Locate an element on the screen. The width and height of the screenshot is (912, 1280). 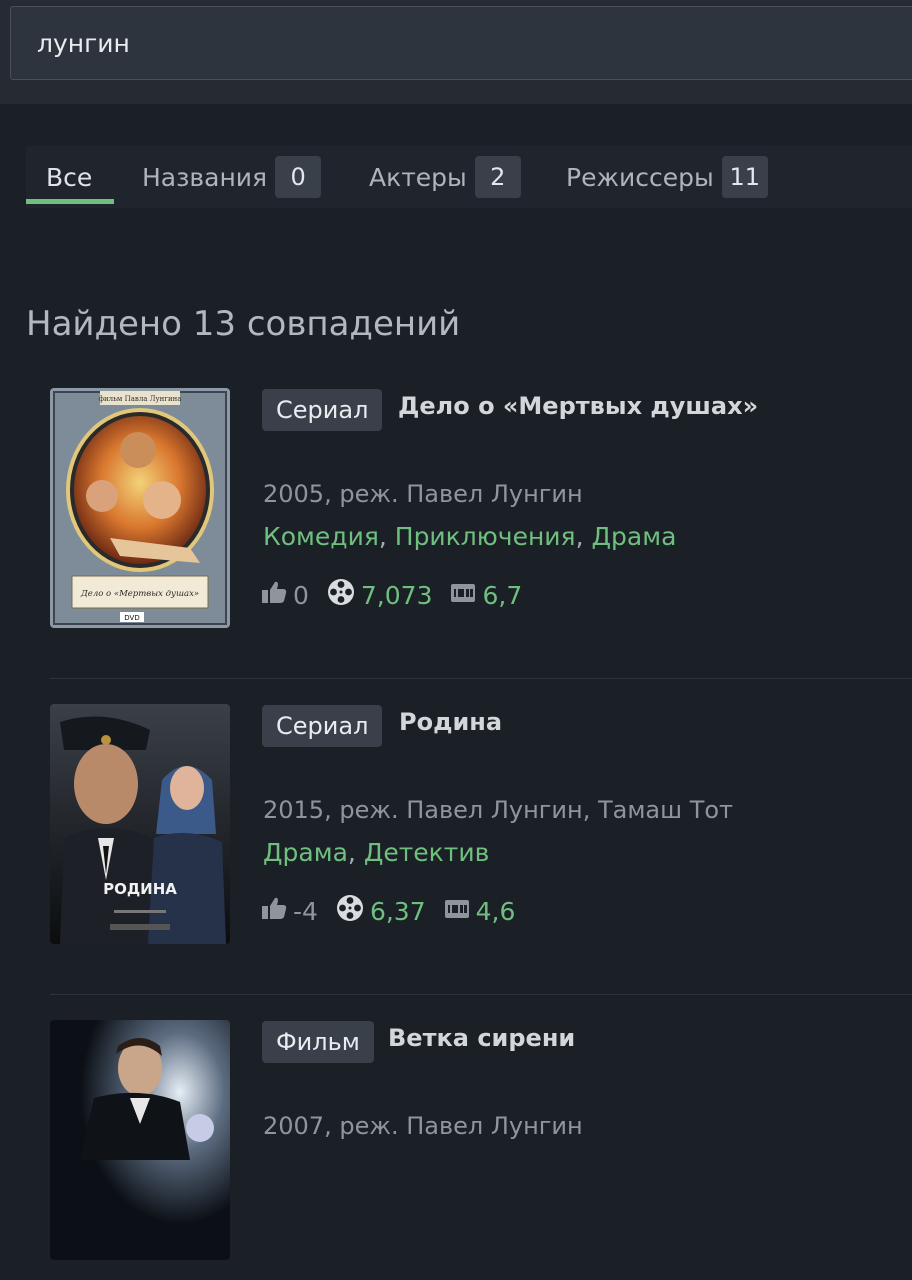
filter-tabs: Все Названия 0 Актеры 2 Режиссеры 11 is located at coordinates (469, 177).